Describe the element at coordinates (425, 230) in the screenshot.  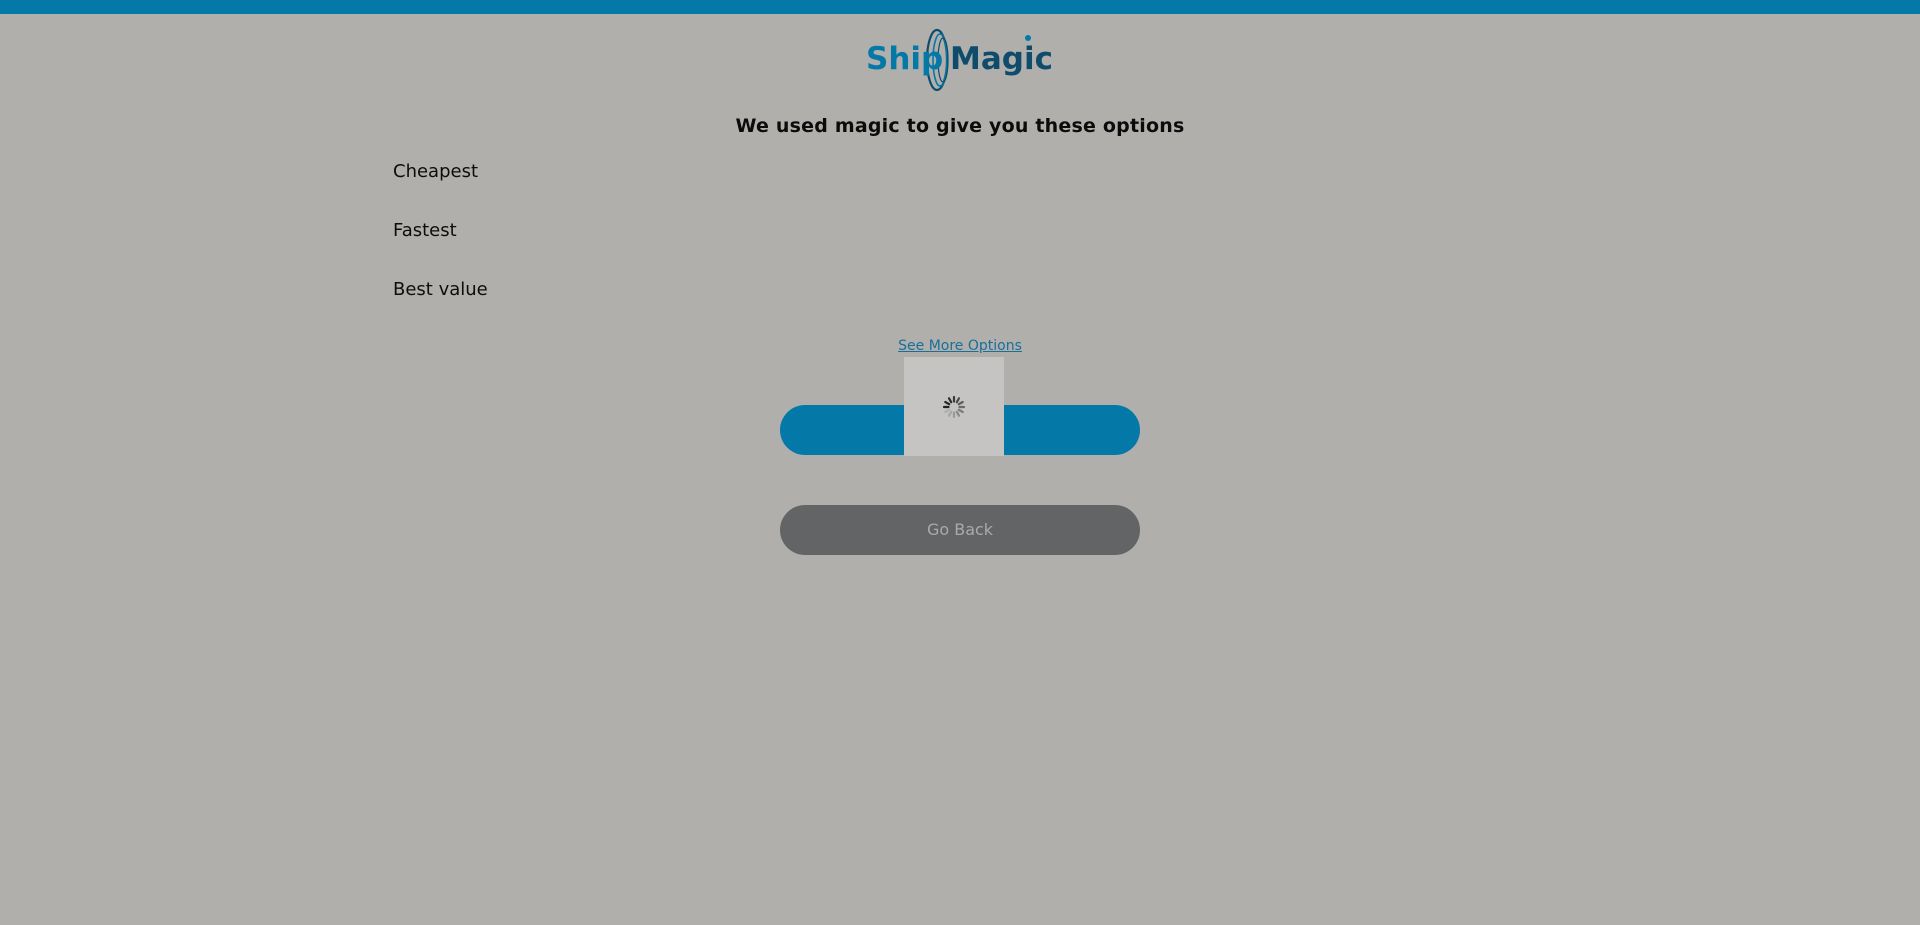
I see `option-fastest: Fastest` at that location.